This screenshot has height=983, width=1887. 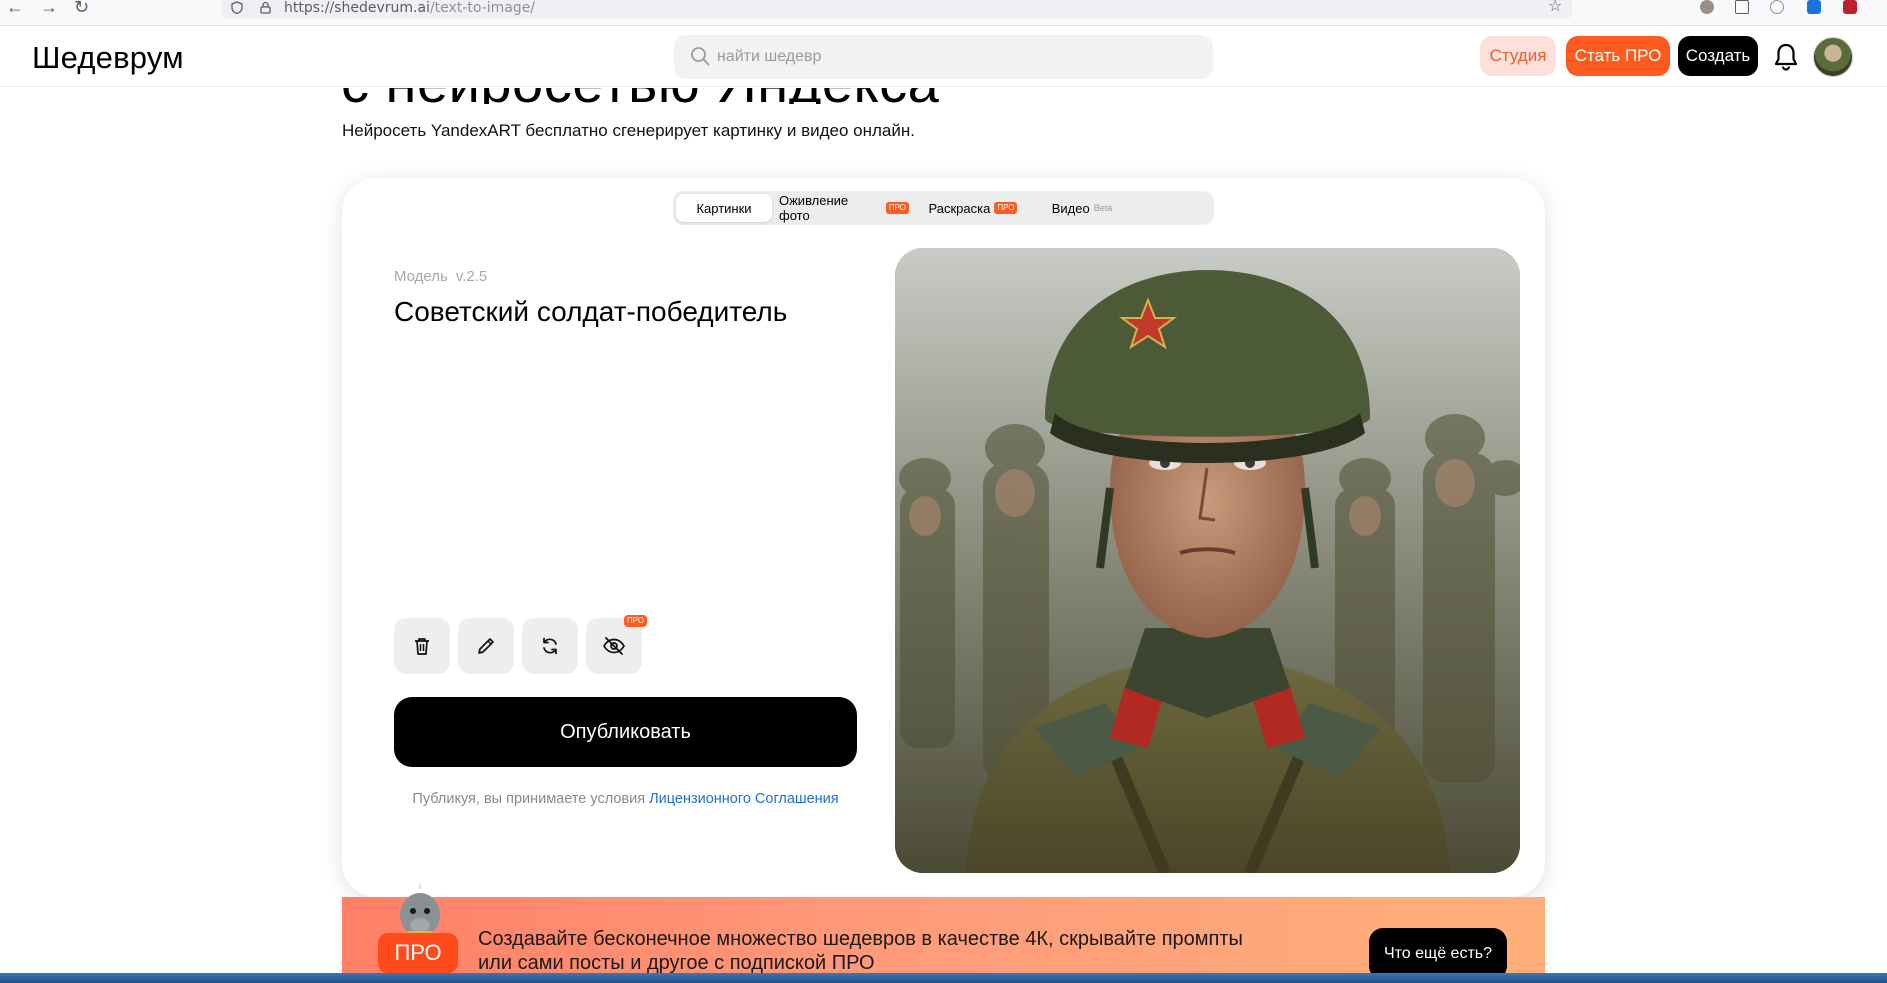 I want to click on url-text: https://shedevrum.ai/text-to-image/, so click(x=409, y=8).